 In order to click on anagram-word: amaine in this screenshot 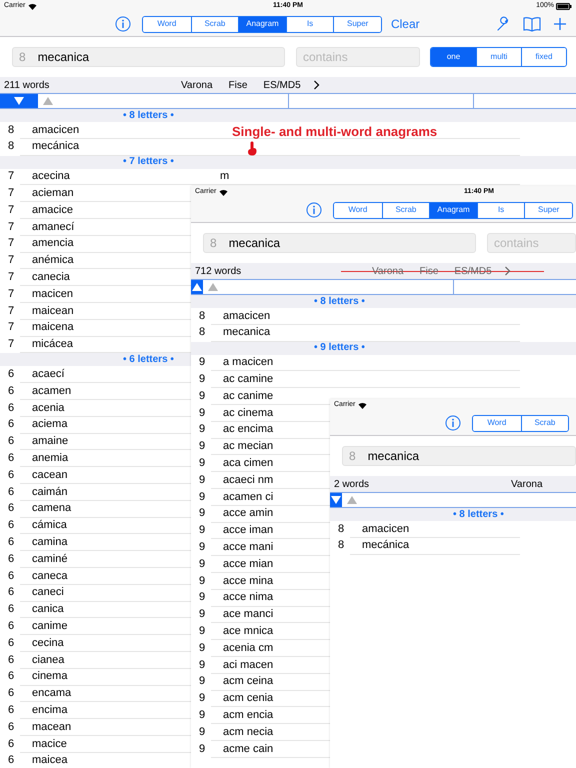, I will do `click(50, 441)`.